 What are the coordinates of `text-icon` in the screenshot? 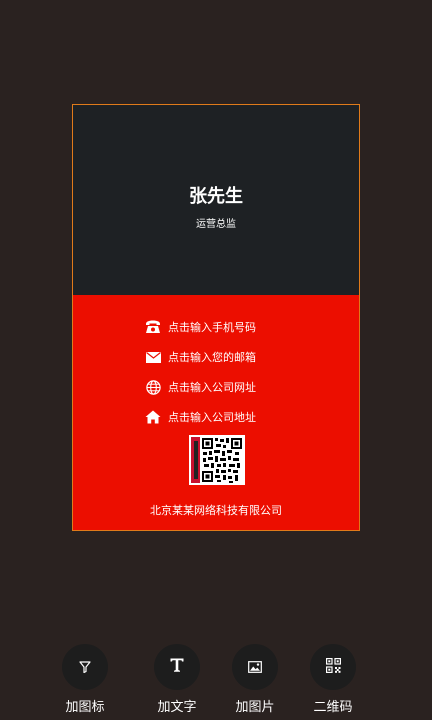 It's located at (177, 667).